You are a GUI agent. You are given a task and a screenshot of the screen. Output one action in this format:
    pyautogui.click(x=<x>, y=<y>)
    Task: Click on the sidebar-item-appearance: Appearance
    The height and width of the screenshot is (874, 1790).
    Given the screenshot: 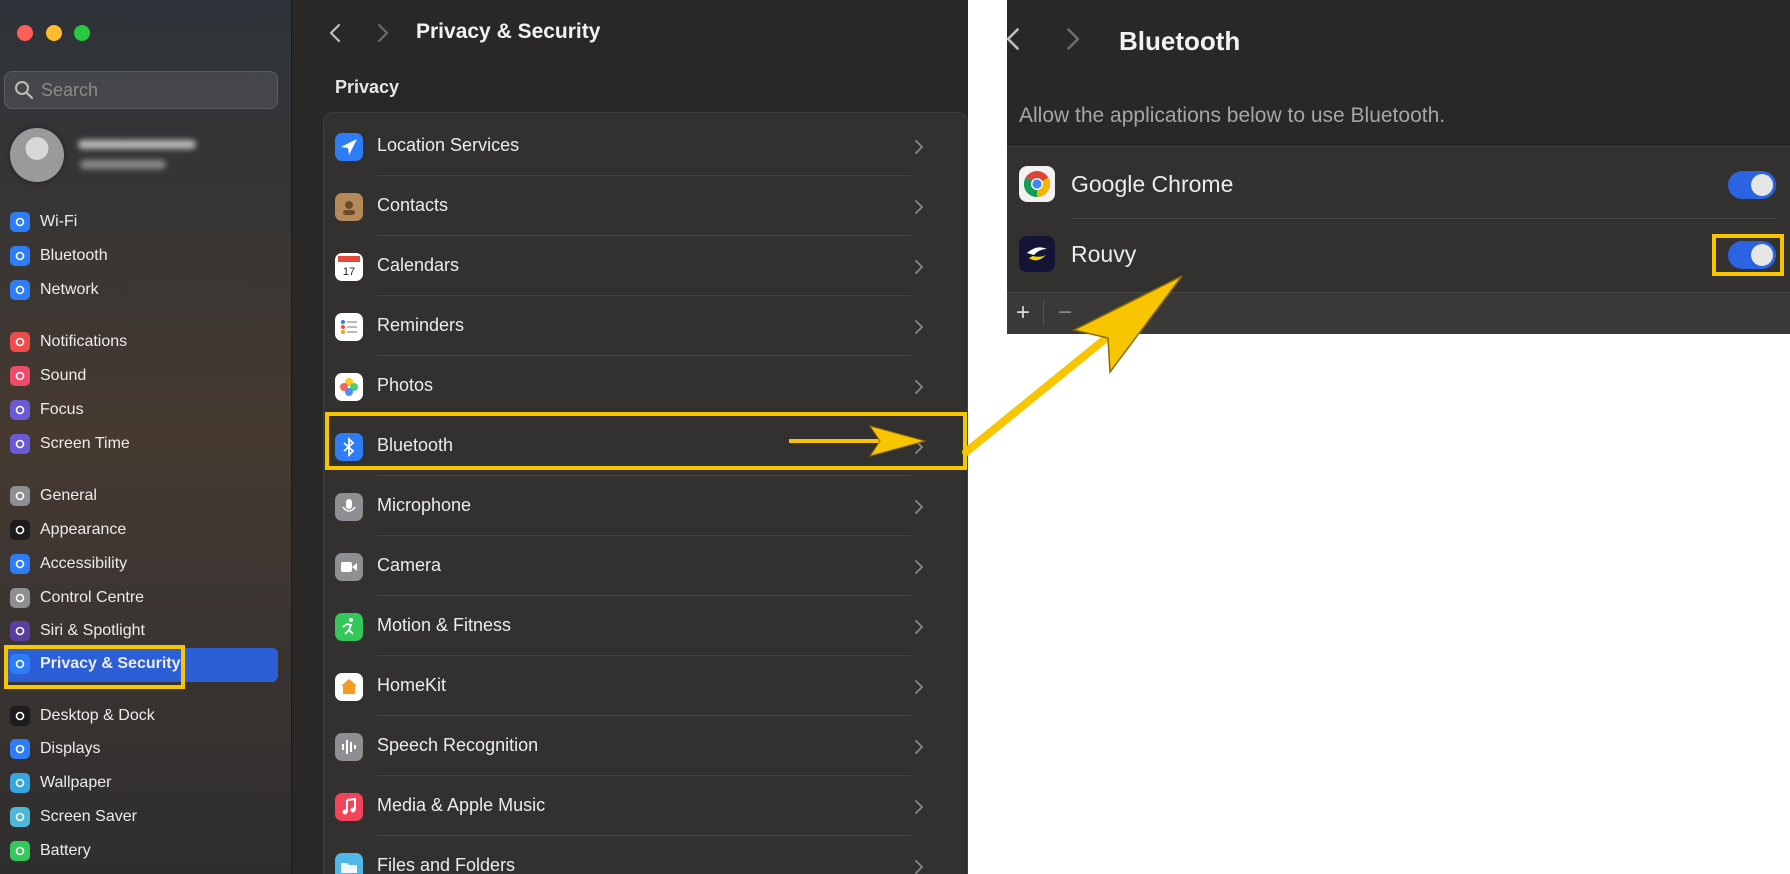 What is the action you would take?
    pyautogui.click(x=144, y=530)
    